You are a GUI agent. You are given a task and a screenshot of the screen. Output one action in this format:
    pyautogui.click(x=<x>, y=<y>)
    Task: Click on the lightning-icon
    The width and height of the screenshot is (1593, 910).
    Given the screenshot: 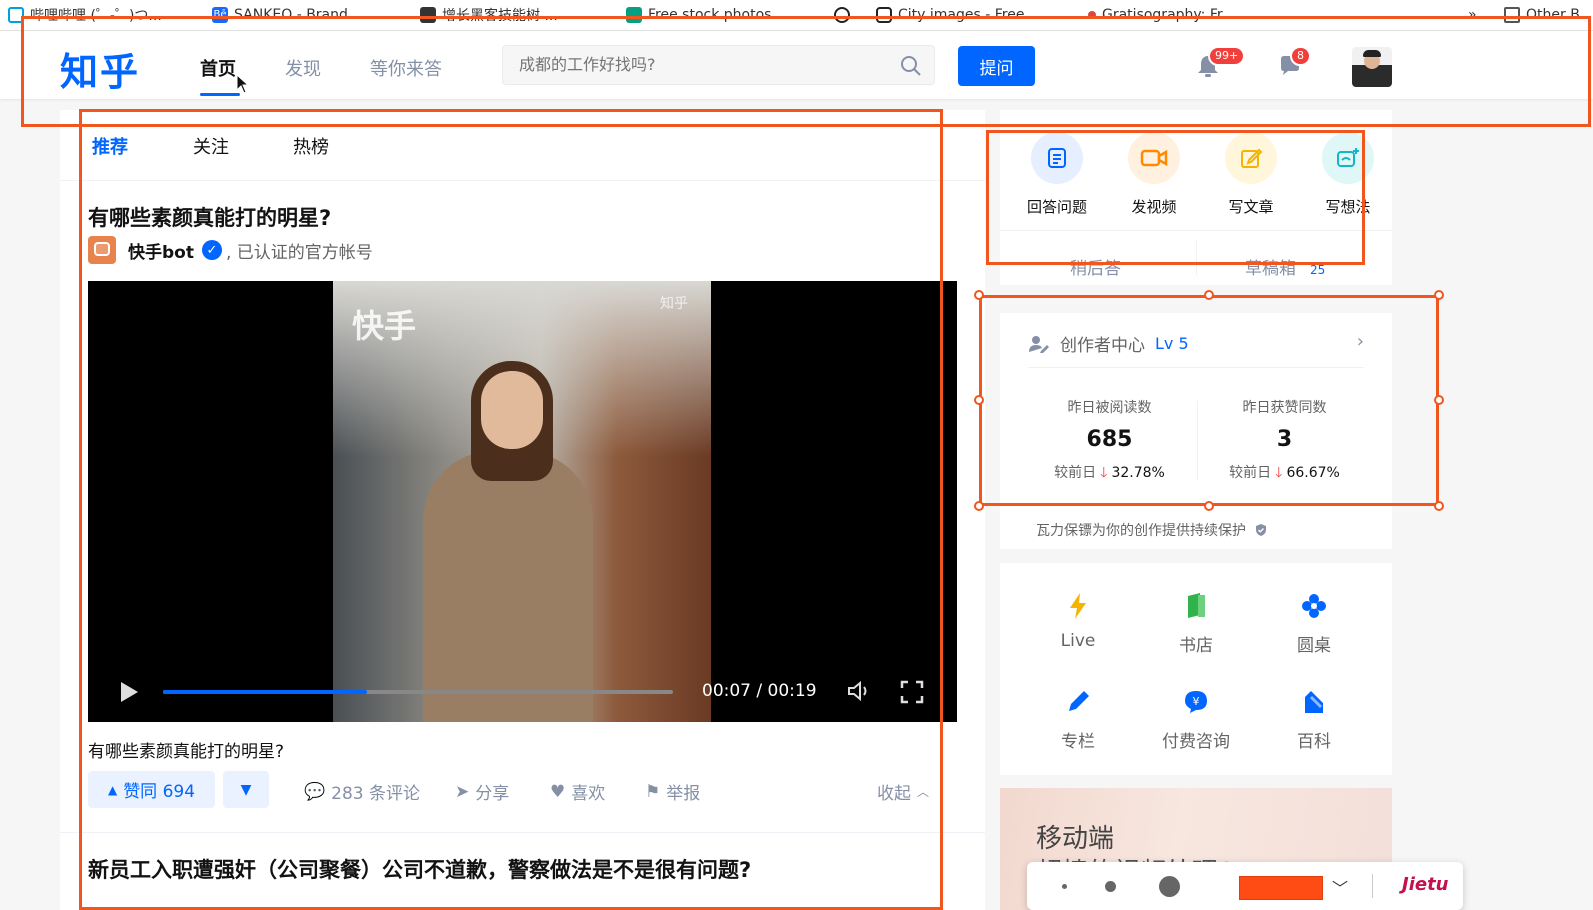 What is the action you would take?
    pyautogui.click(x=1078, y=606)
    